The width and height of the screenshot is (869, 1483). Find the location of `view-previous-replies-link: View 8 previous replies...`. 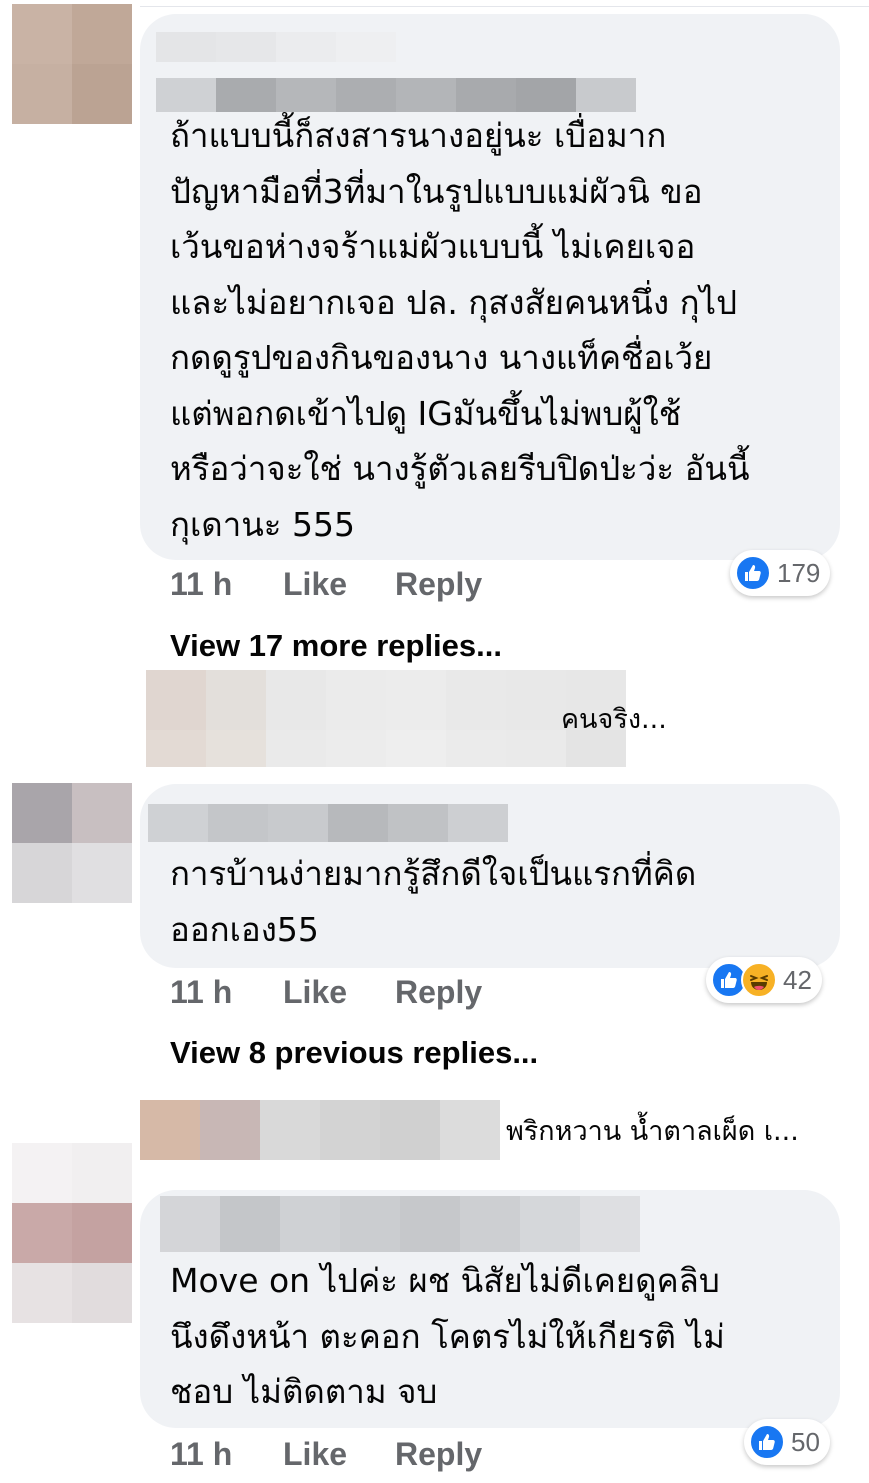

view-previous-replies-link: View 8 previous replies... is located at coordinates (354, 1053).